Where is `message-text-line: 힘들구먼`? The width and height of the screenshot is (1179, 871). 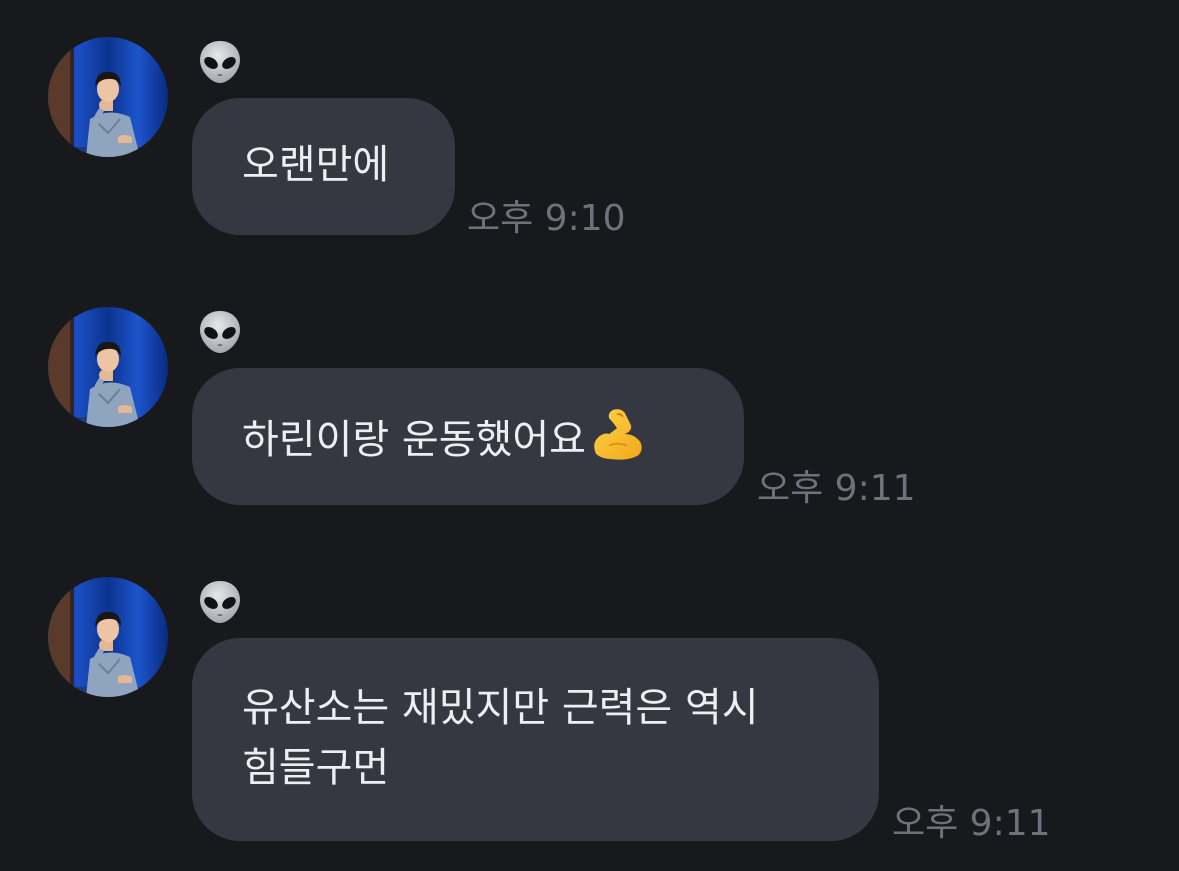
message-text-line: 힘들구먼 is located at coordinates (316, 768).